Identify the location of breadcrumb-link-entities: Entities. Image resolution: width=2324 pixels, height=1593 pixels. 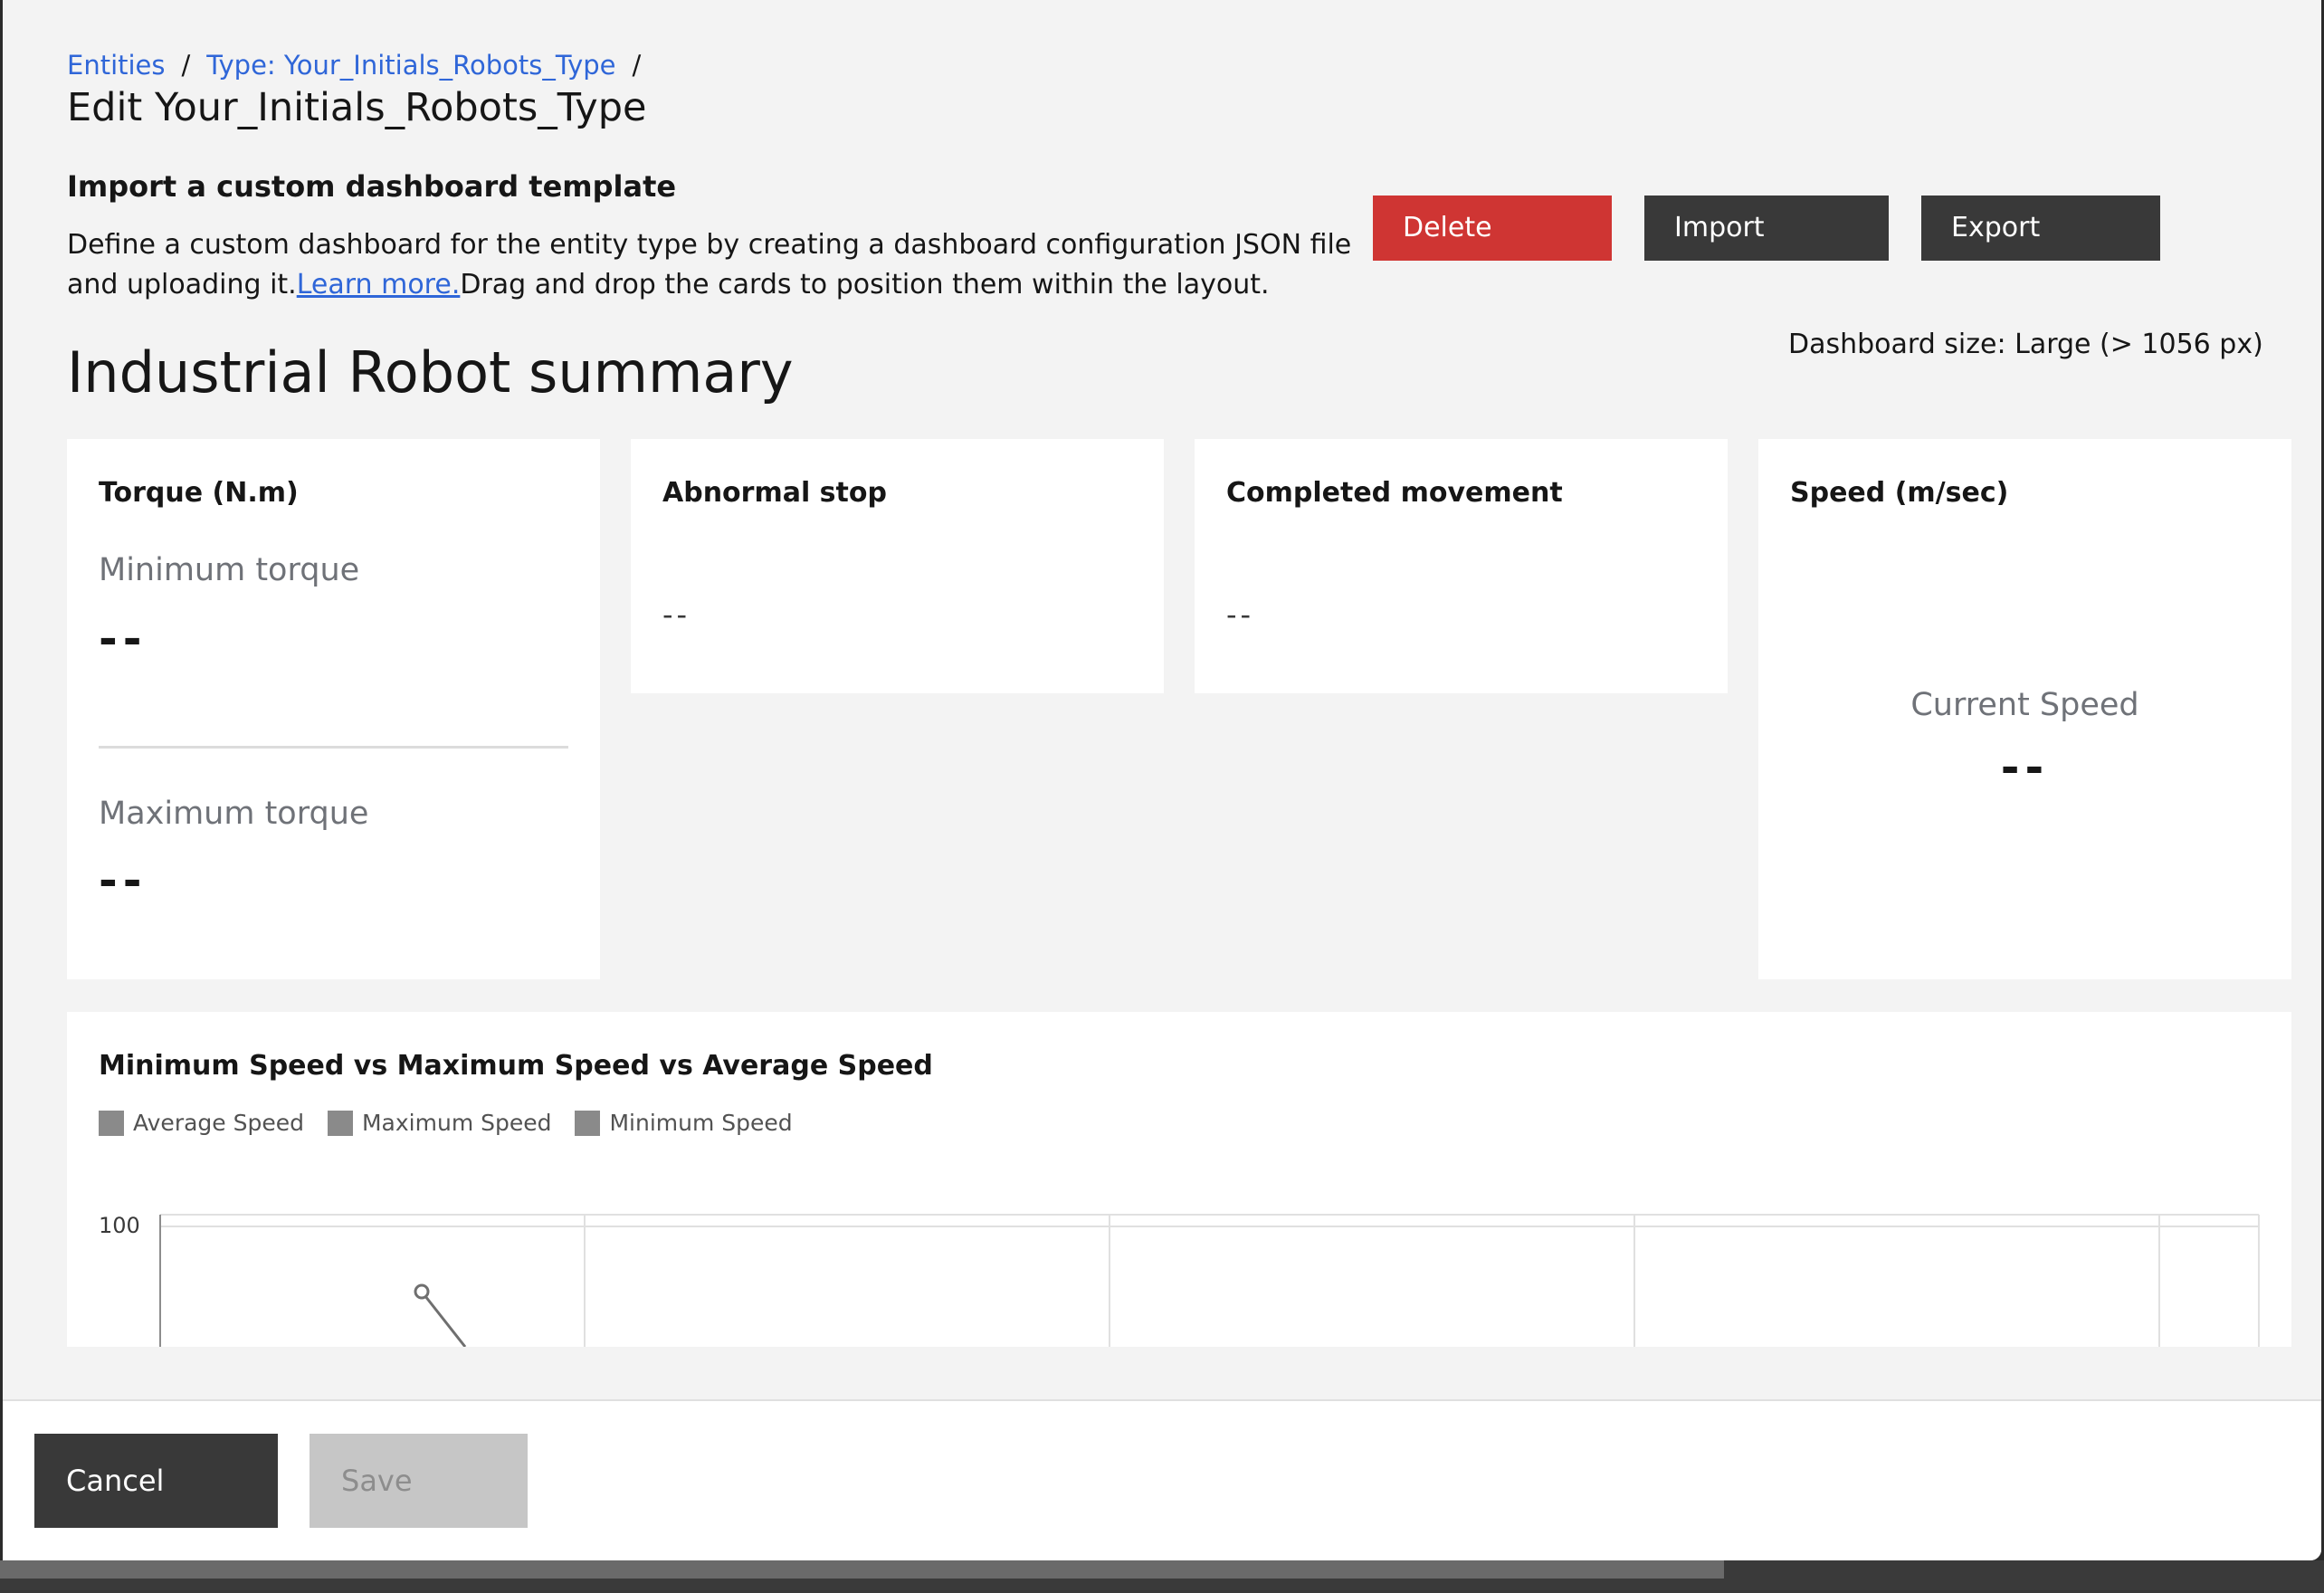
(116, 65).